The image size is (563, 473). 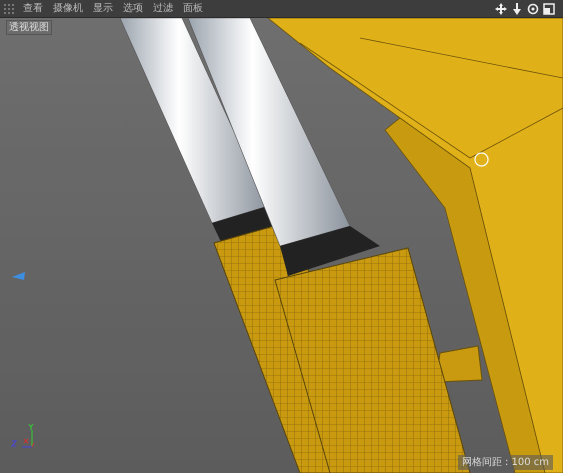 I want to click on menu-item: 选项, so click(x=133, y=9).